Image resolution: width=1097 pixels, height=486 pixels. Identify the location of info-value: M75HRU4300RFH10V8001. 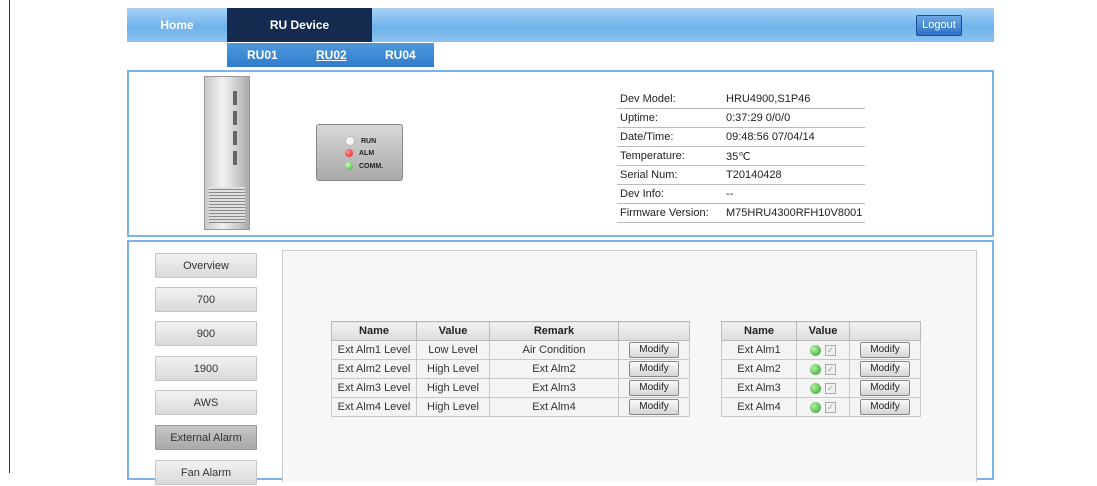
(794, 213).